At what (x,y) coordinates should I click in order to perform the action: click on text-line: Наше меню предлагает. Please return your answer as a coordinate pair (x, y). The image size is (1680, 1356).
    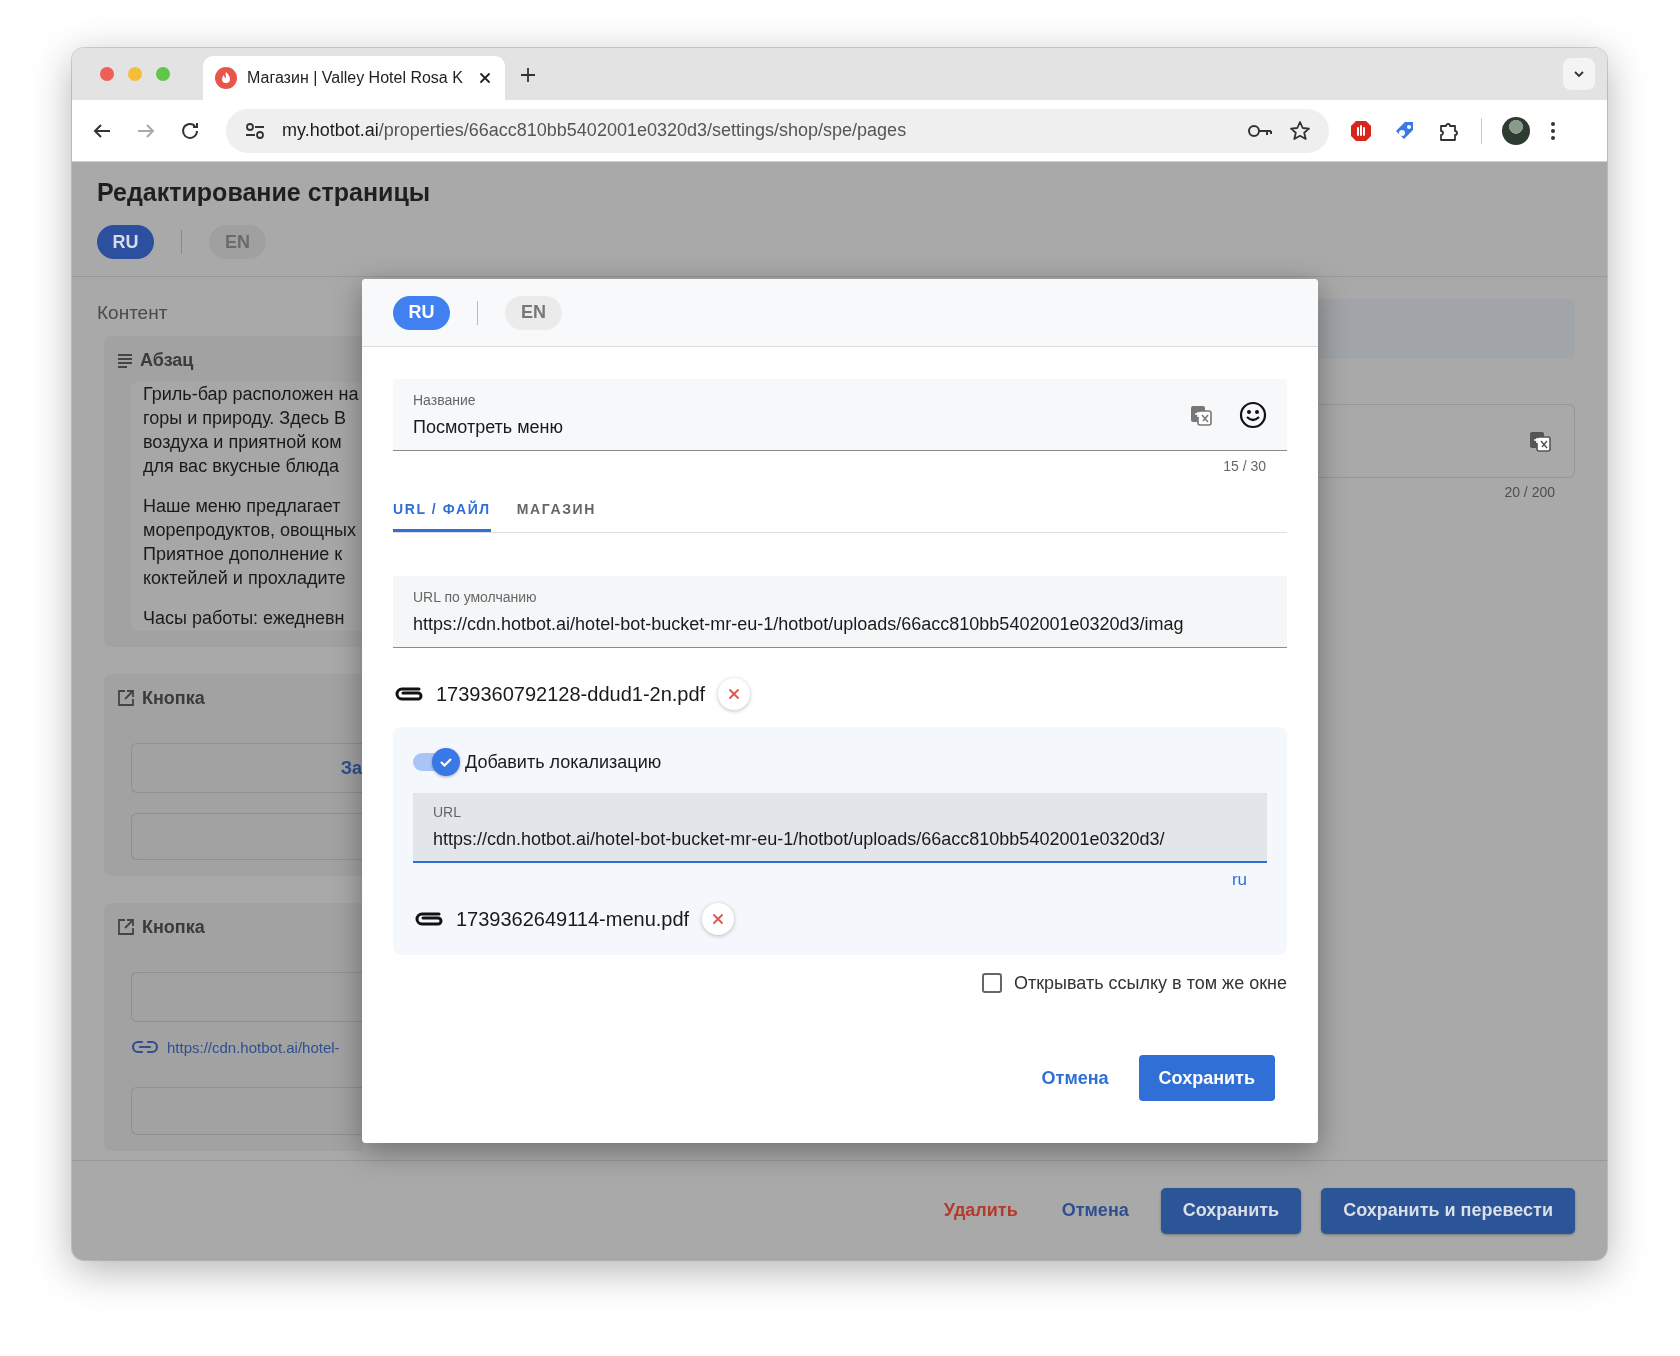
    Looking at the image, I should click on (242, 506).